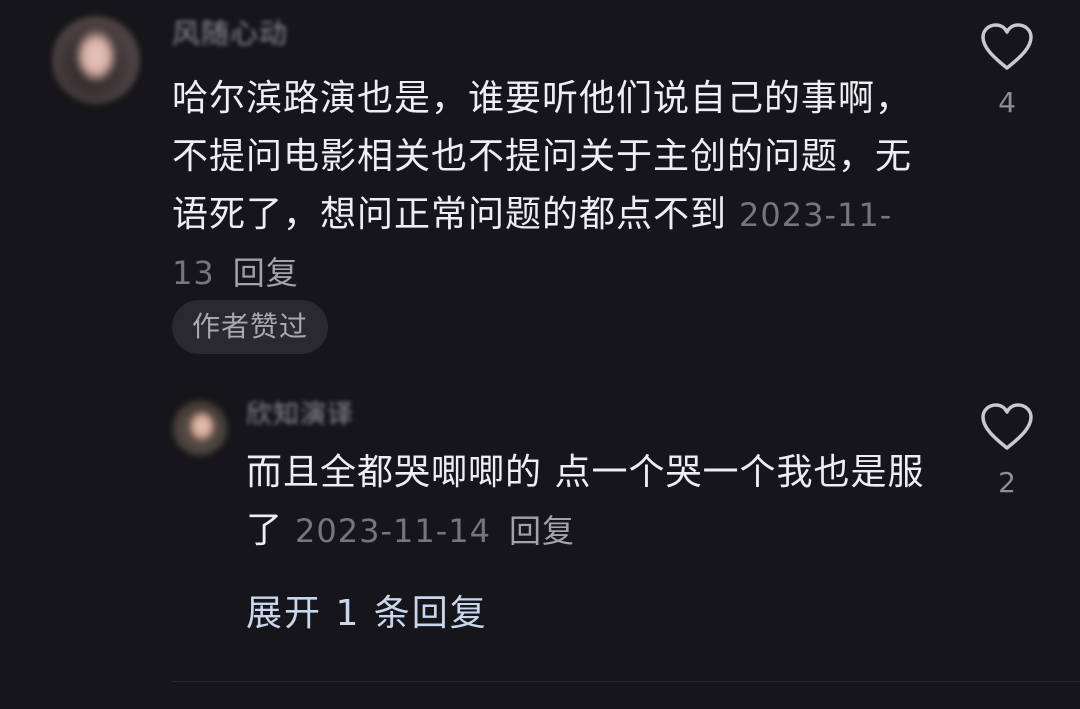  What do you see at coordinates (250, 327) in the screenshot?
I see `author-liked-badge: 作者赞过` at bounding box center [250, 327].